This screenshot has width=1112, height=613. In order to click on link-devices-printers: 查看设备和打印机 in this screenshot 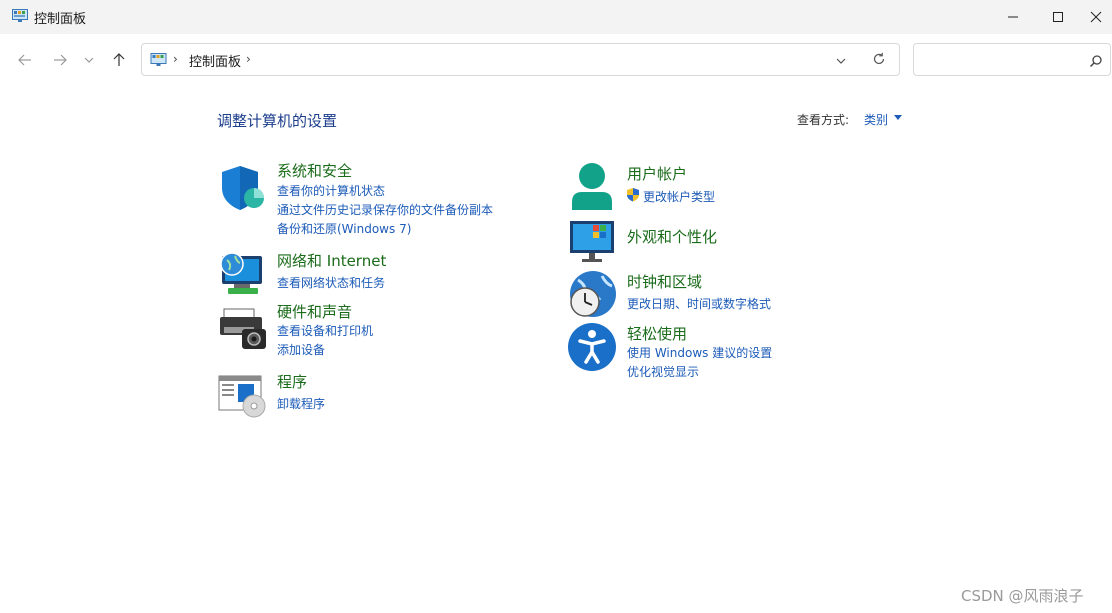, I will do `click(325, 330)`.